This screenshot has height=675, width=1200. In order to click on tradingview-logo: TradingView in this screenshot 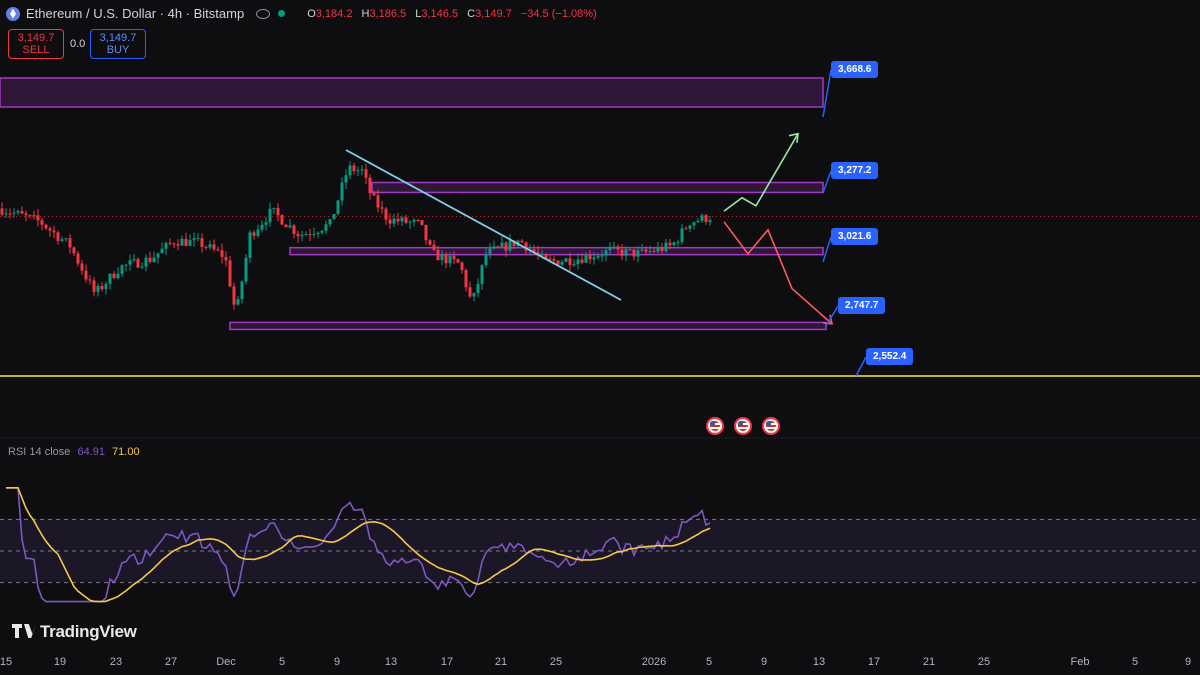, I will do `click(74, 632)`.